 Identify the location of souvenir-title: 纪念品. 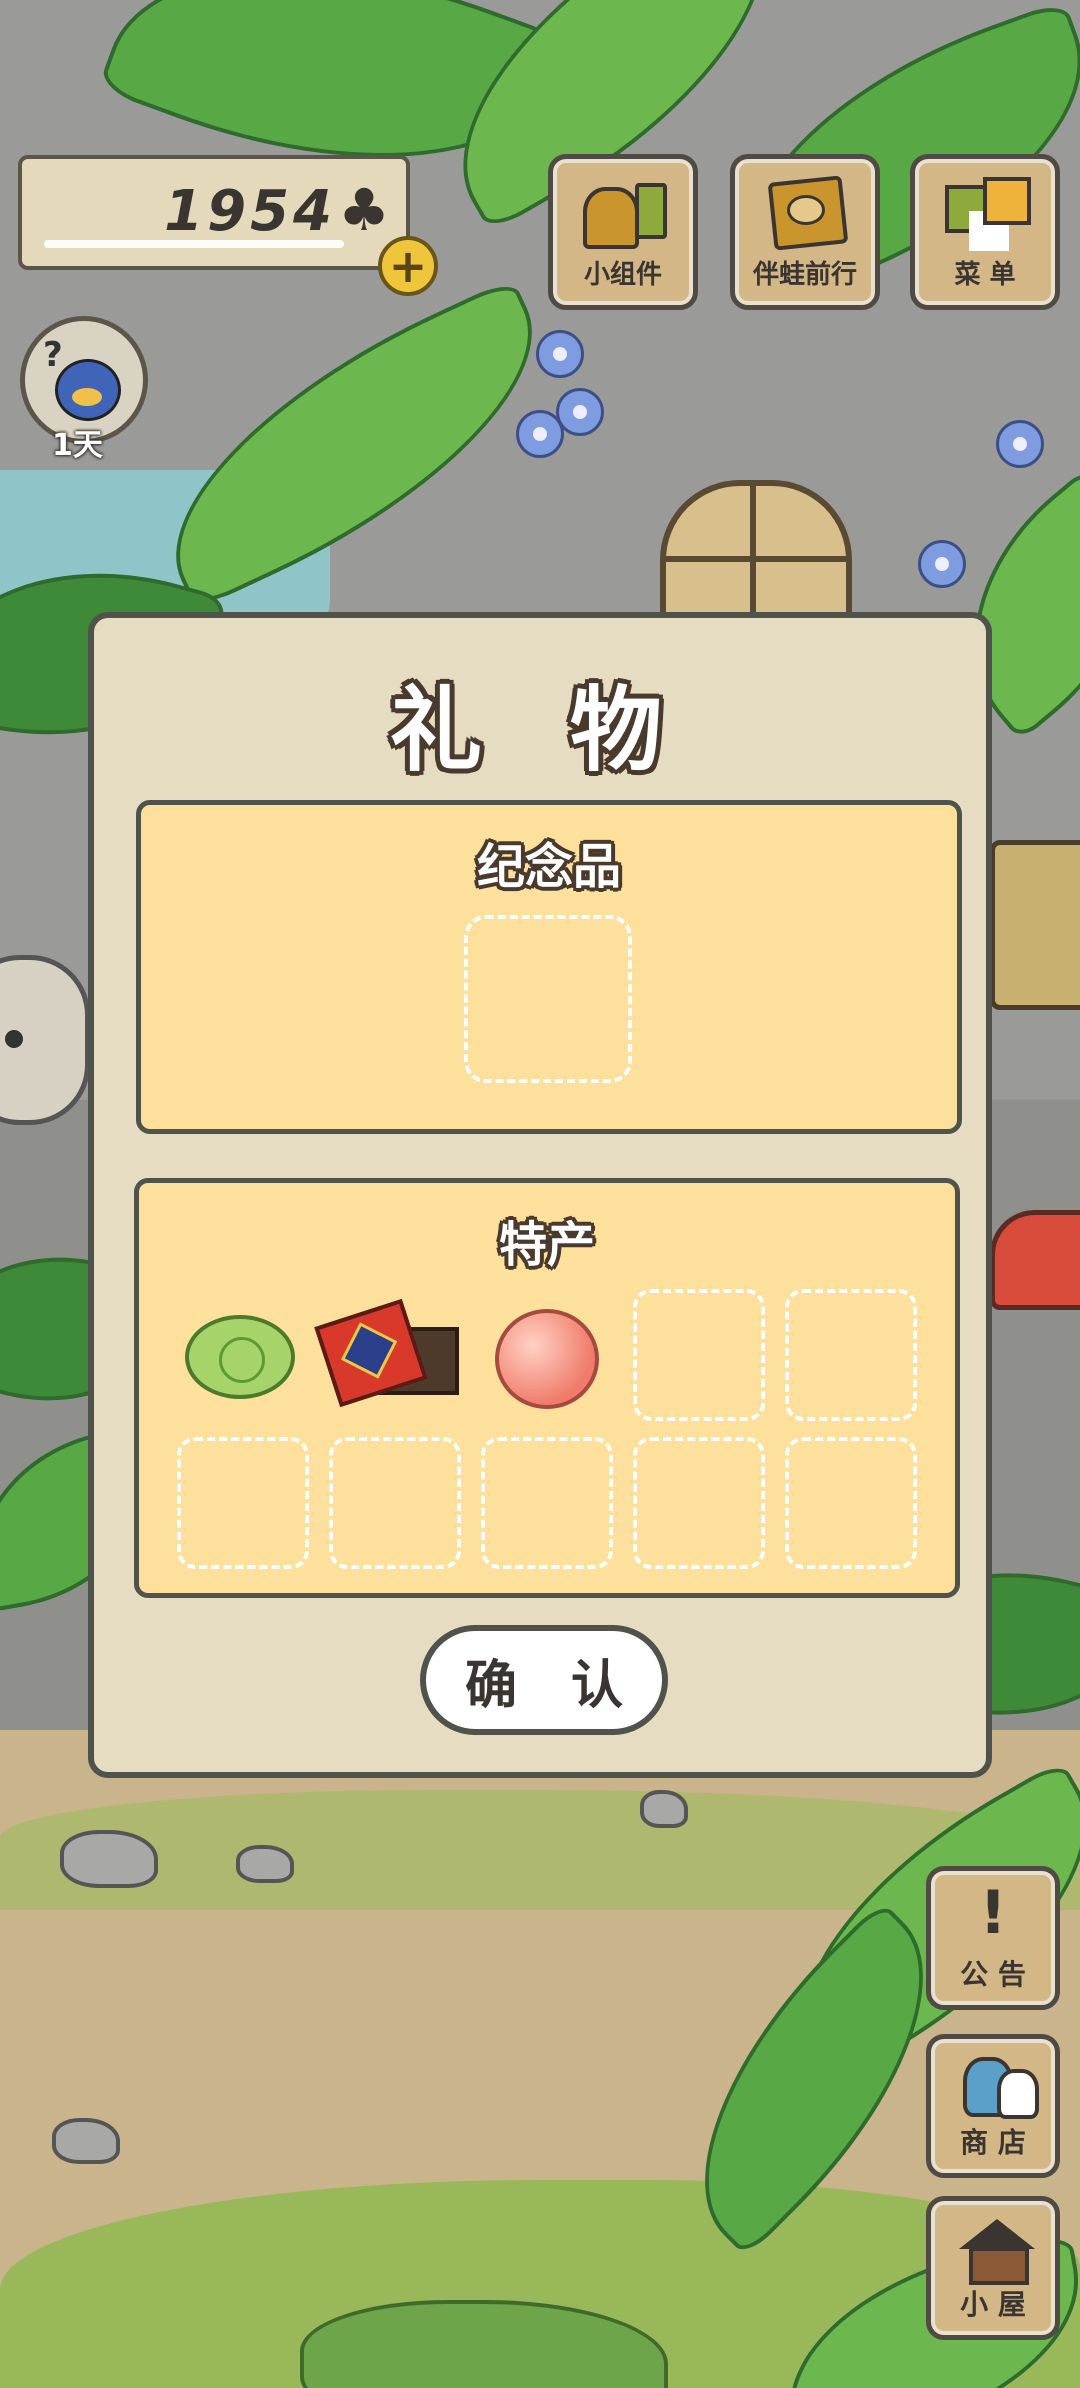
(548, 867).